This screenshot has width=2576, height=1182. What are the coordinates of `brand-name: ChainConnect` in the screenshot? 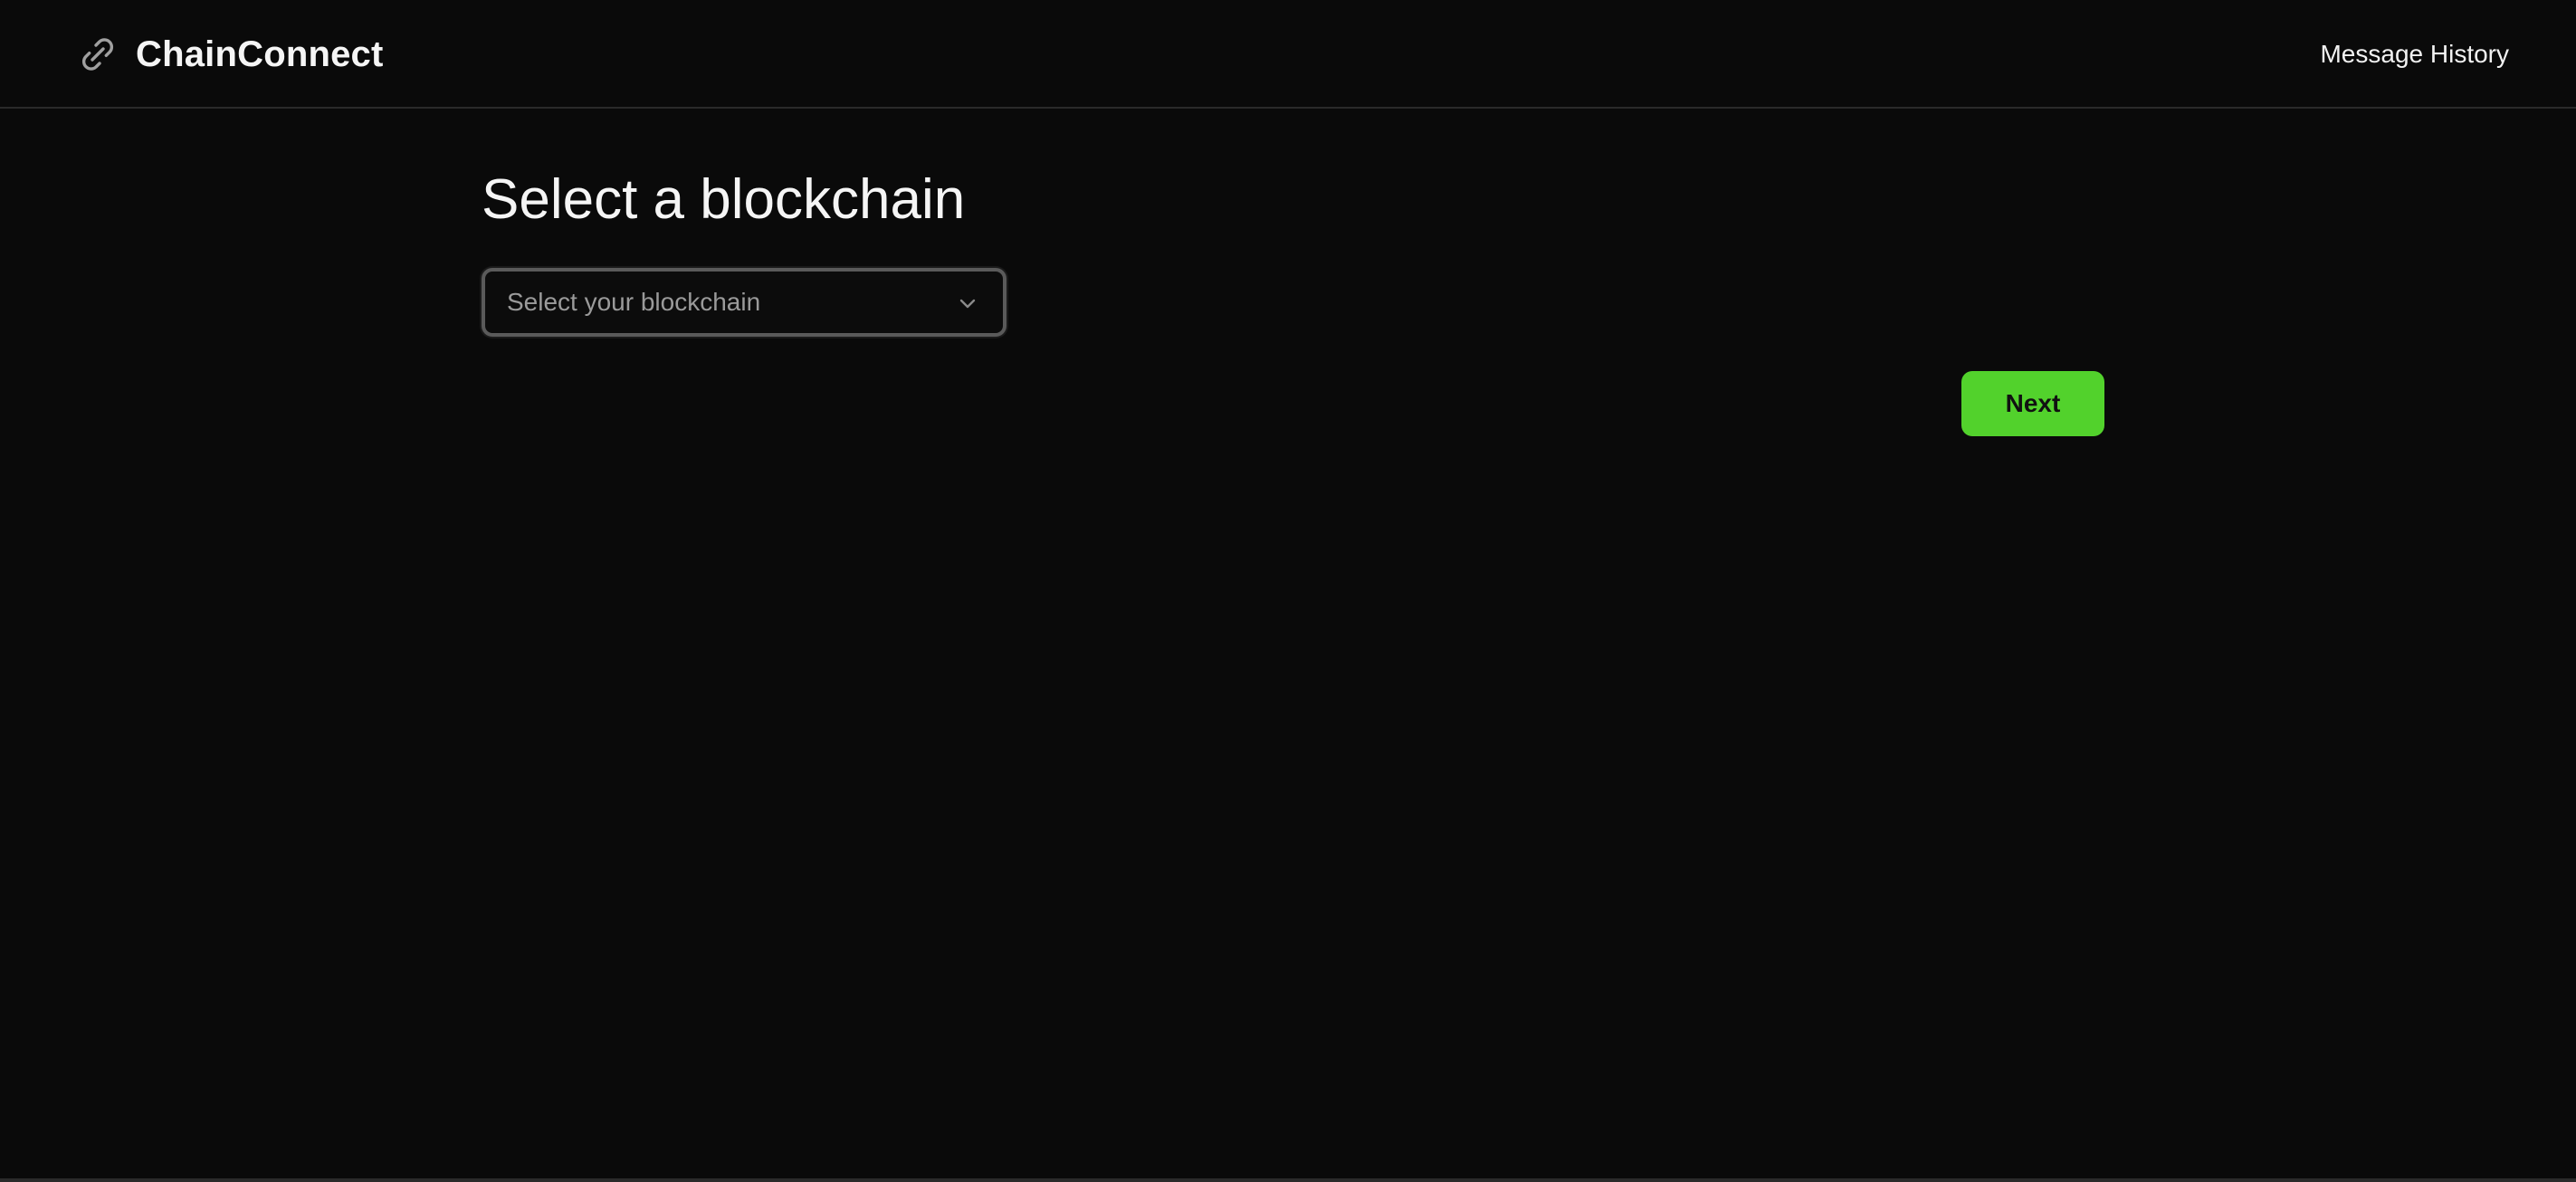 It's located at (260, 53).